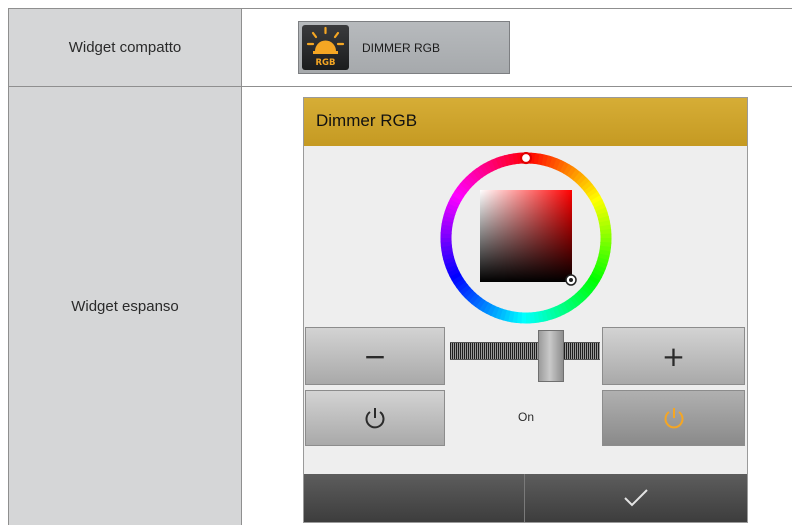  I want to click on rgb-bulb-icon: RGB, so click(325, 47).